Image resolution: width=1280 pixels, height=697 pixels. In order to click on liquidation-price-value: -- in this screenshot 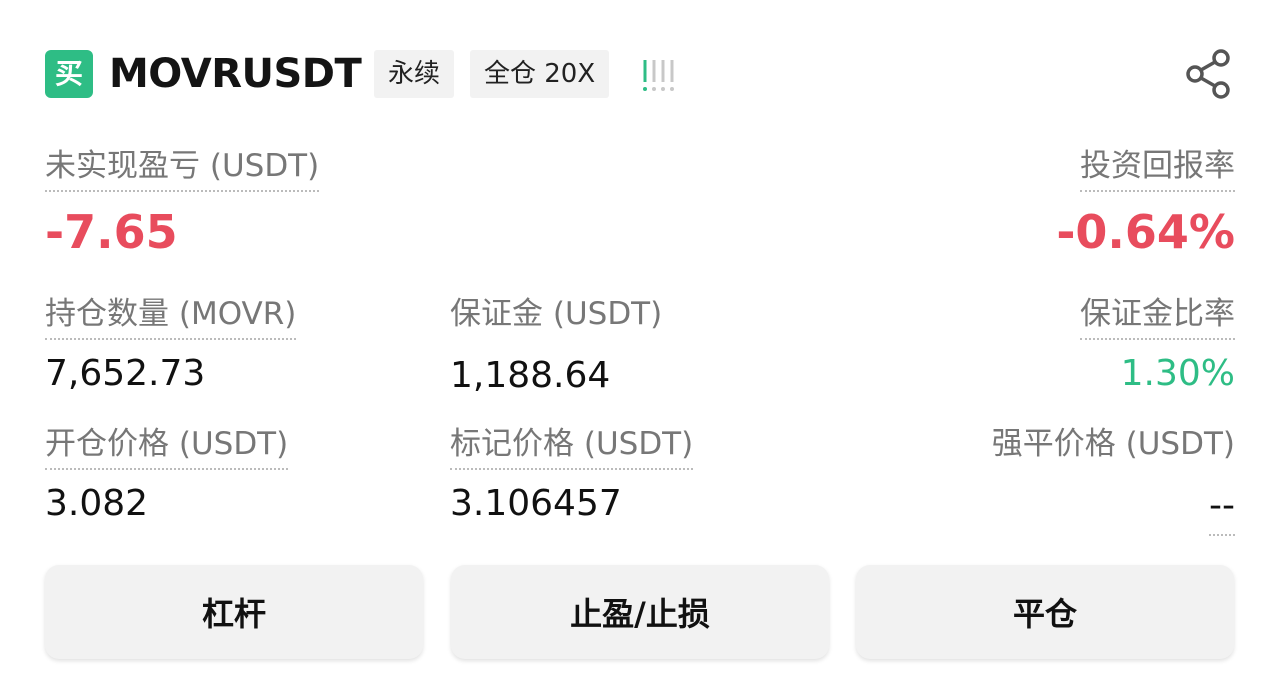, I will do `click(1222, 510)`.